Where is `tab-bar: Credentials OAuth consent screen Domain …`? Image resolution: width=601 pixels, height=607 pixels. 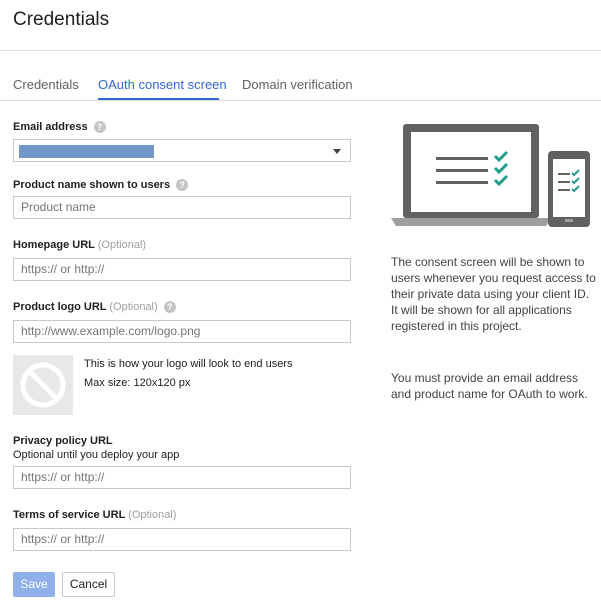 tab-bar: Credentials OAuth consent screen Domain … is located at coordinates (300, 89).